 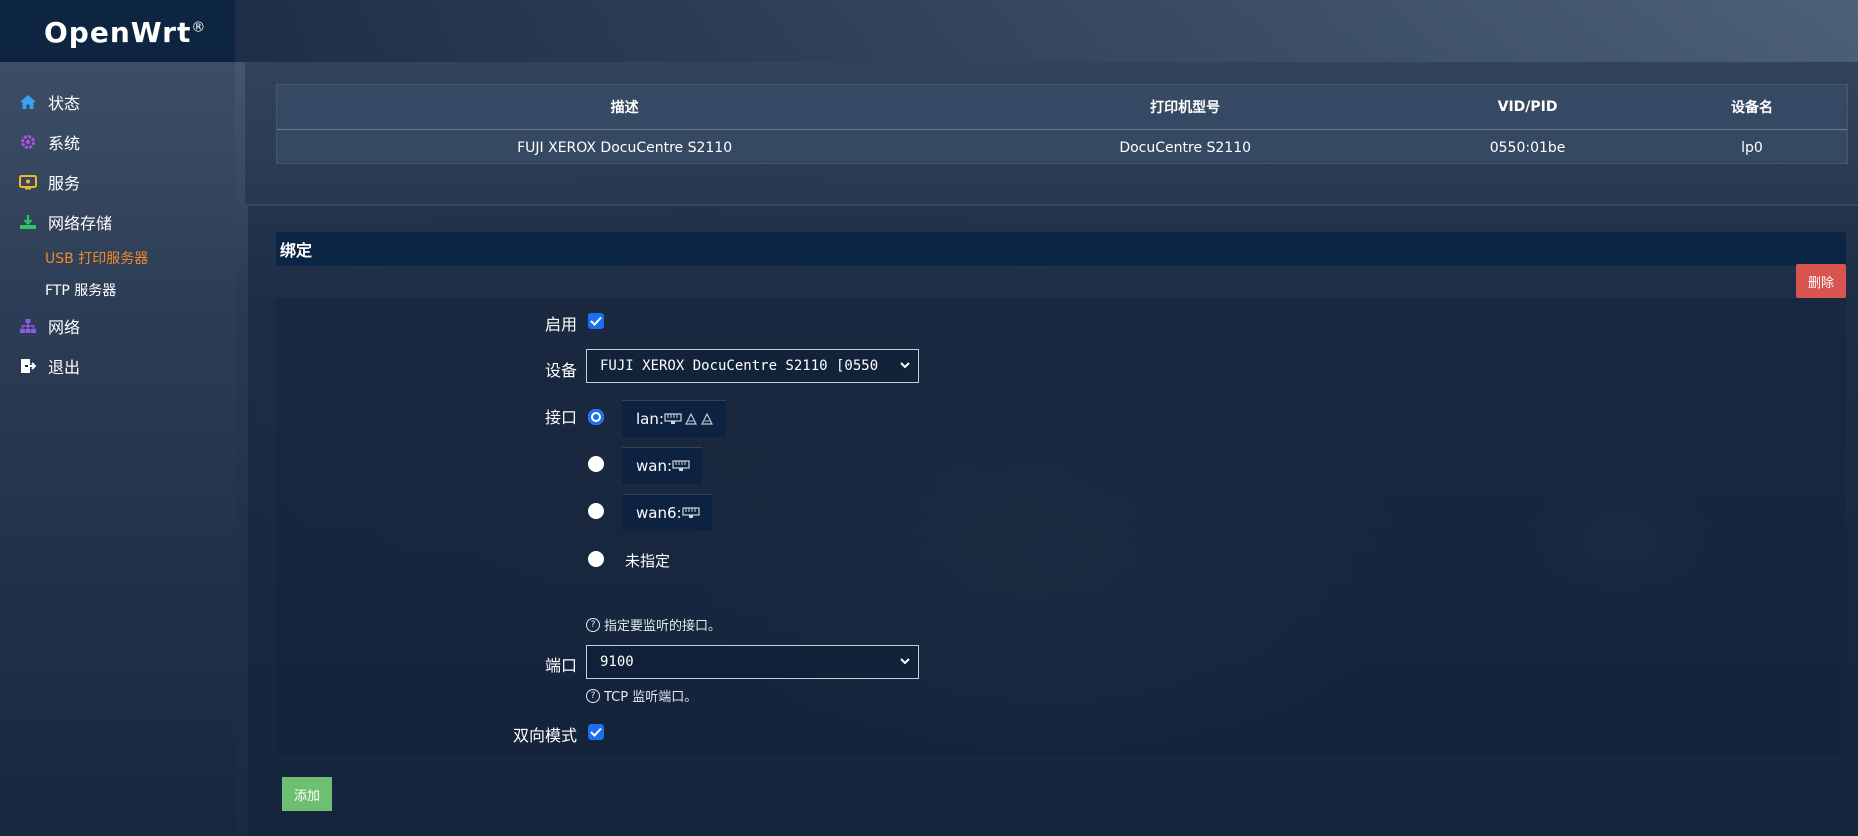 What do you see at coordinates (64, 183) in the screenshot?
I see `sidebar-item-label: 服务` at bounding box center [64, 183].